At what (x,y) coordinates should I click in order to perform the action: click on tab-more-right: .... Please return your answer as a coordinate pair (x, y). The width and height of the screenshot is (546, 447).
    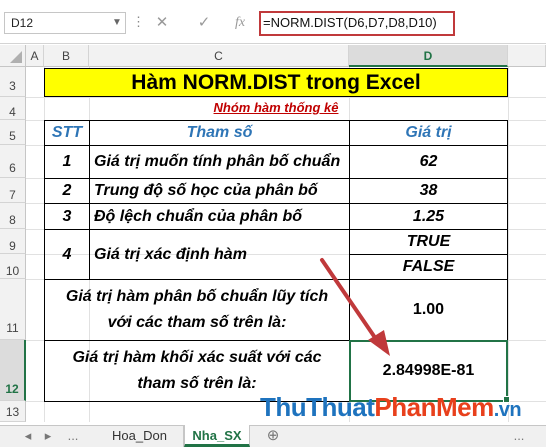
    Looking at the image, I should click on (519, 436).